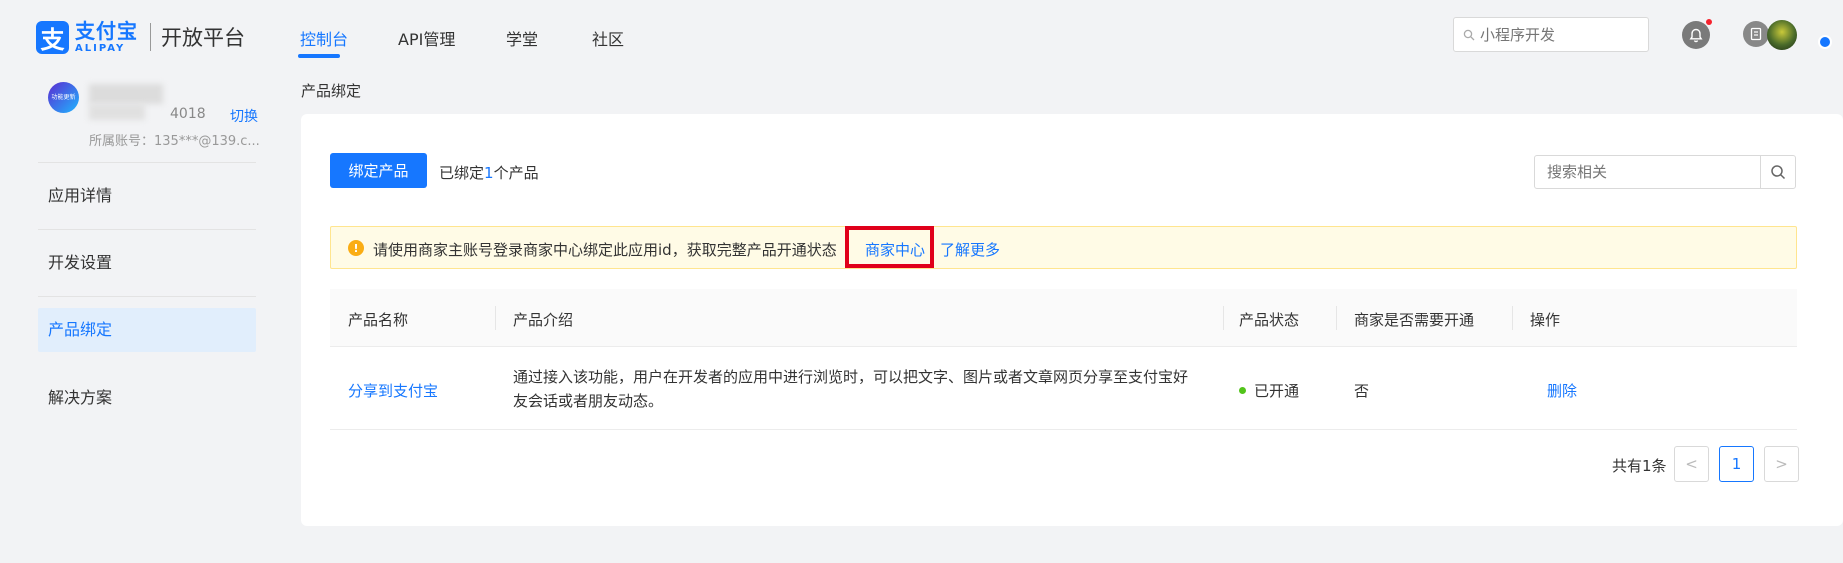 The height and width of the screenshot is (563, 1843). Describe the element at coordinates (462, 173) in the screenshot. I see `bound-prefix: 已绑定` at that location.